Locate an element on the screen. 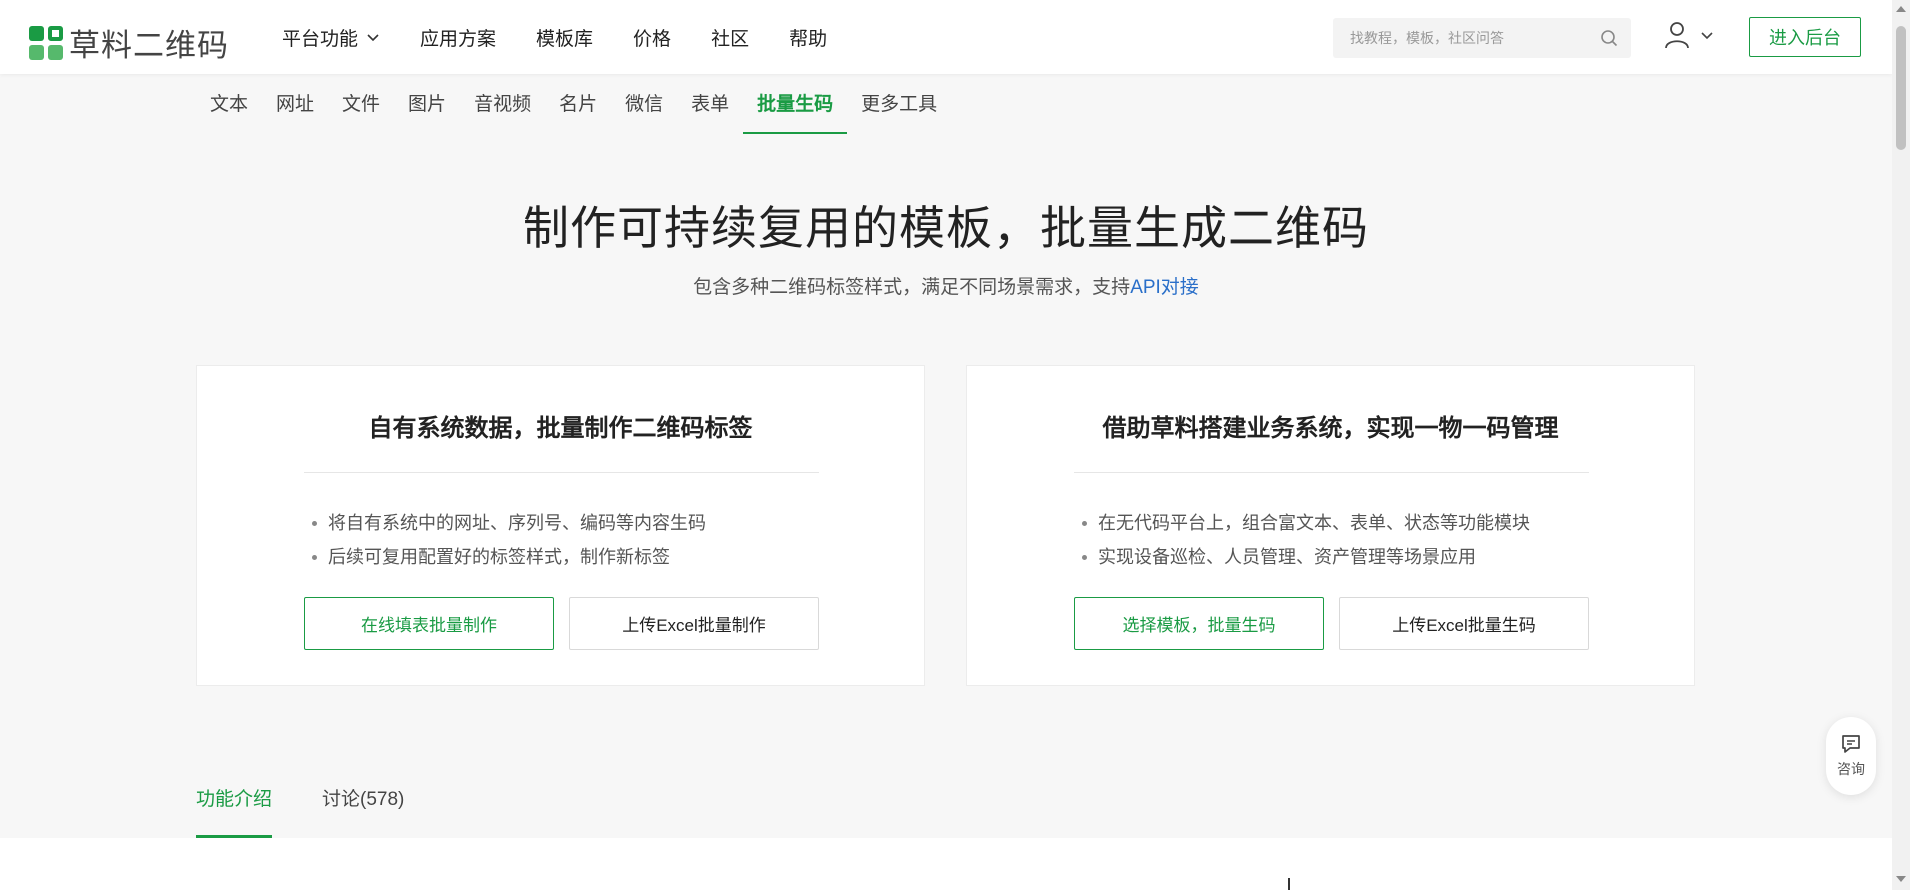  list-item: 后续可复用配置好的标签样式，制作新标签 is located at coordinates (505, 557).